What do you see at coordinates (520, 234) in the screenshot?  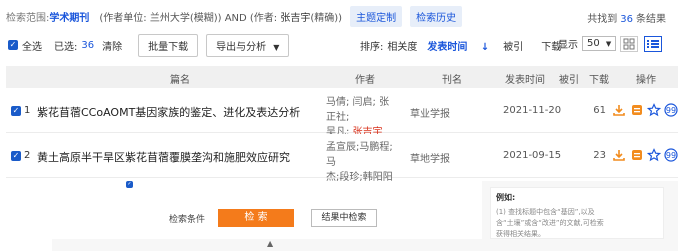 I see `example-text-line: 获得相关结果。` at bounding box center [520, 234].